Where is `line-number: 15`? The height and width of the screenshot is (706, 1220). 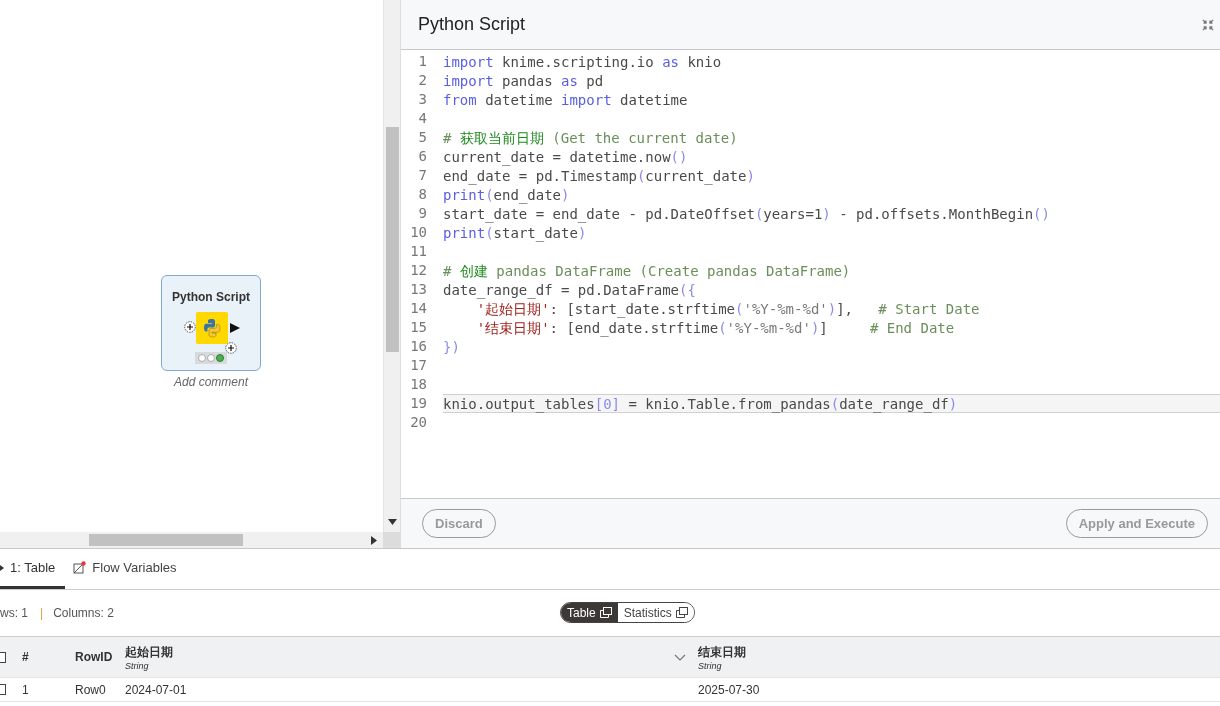
line-number: 15 is located at coordinates (418, 327).